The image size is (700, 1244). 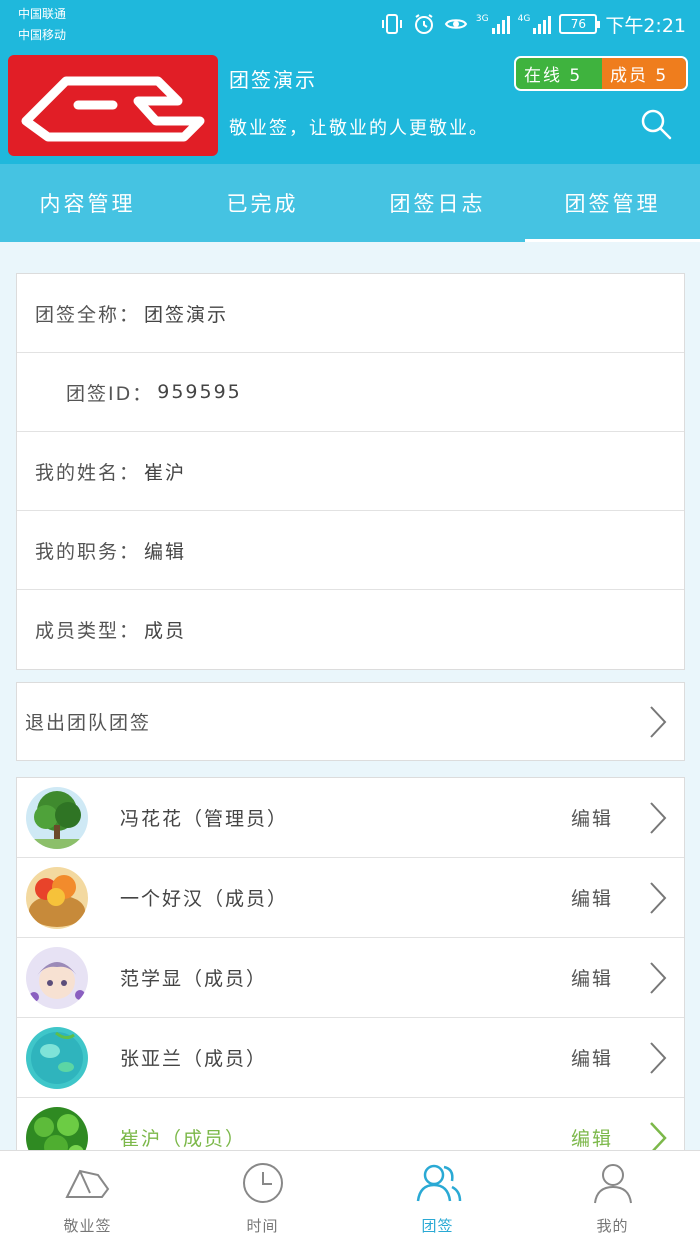 I want to click on net-type-2: 4G, so click(x=524, y=19).